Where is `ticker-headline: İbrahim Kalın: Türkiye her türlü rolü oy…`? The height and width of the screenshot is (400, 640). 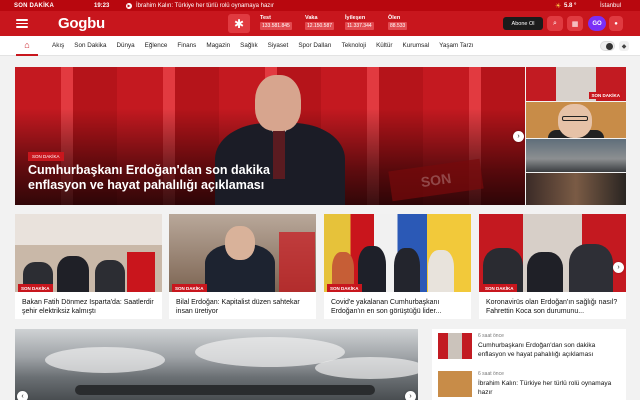 ticker-headline: İbrahim Kalın: Türkiye her türlü rolü oy… is located at coordinates (205, 6).